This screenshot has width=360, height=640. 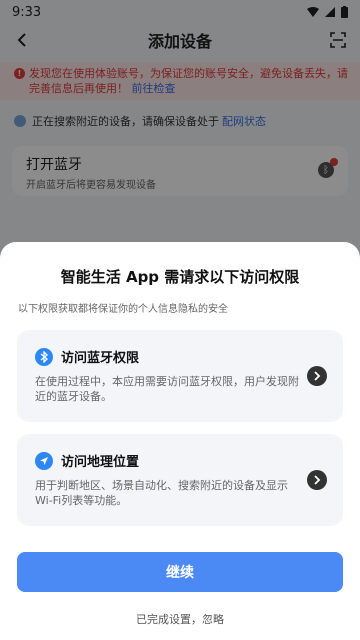 What do you see at coordinates (100, 358) in the screenshot?
I see `permission-title: 访问蓝牙权限` at bounding box center [100, 358].